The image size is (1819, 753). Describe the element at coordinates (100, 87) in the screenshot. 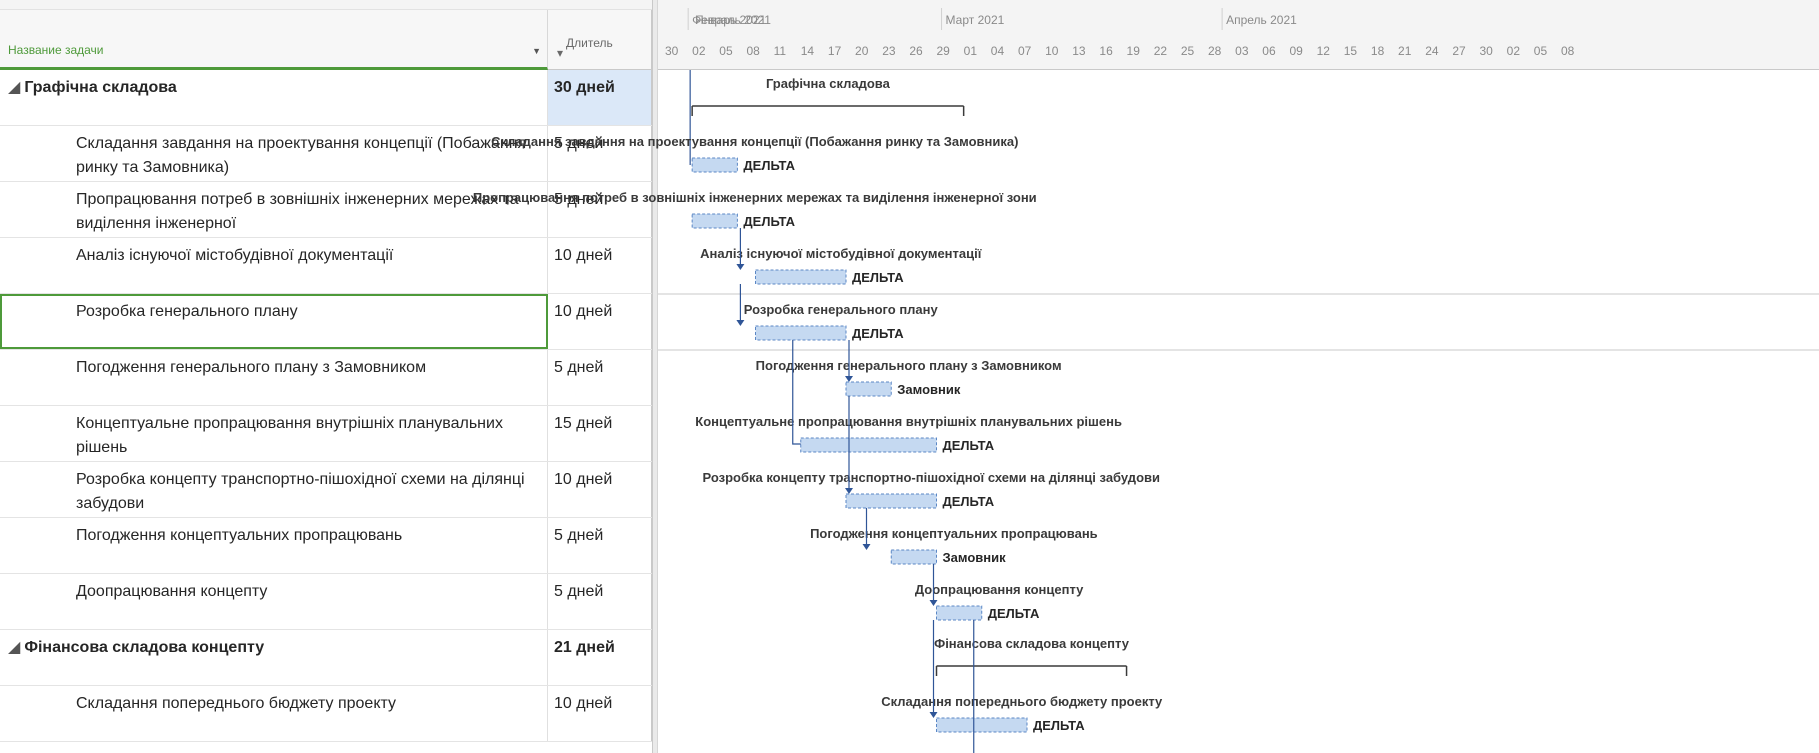

I see `summary-name-label: Графічна складова` at that location.